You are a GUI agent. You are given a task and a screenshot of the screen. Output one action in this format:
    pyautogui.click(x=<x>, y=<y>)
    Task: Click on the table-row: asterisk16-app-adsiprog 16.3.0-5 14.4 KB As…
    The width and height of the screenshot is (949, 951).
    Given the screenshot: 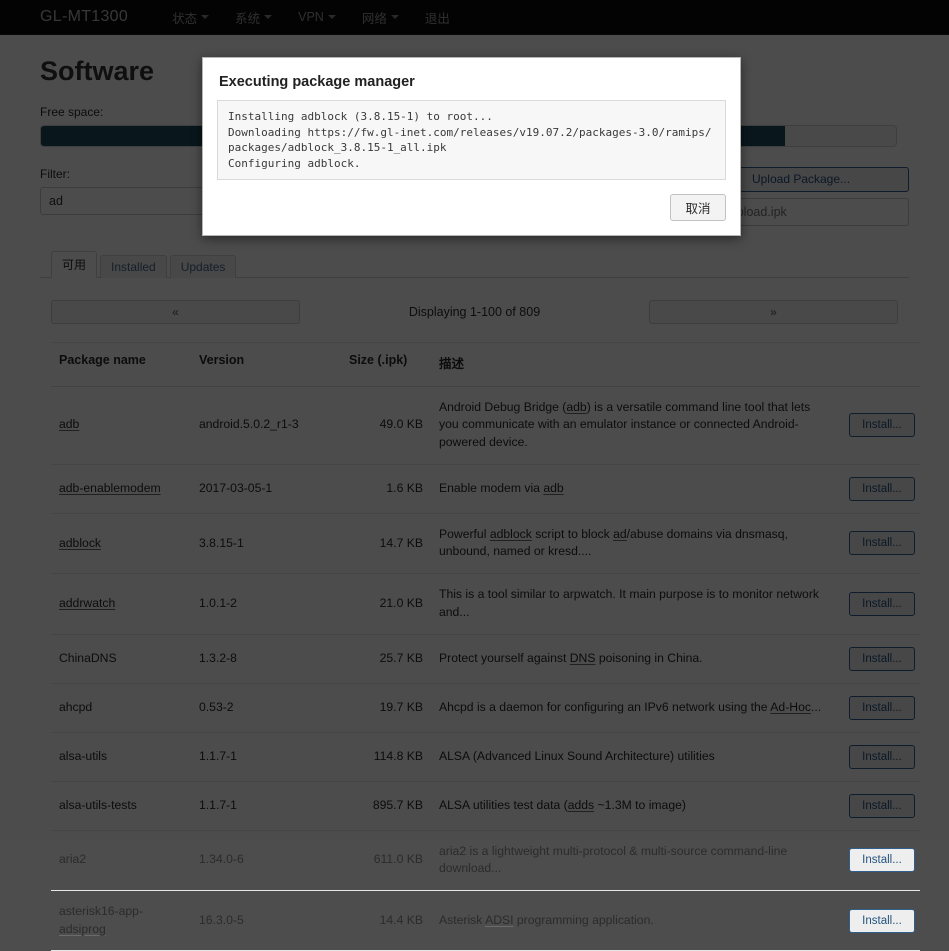 What is the action you would take?
    pyautogui.click(x=485, y=920)
    